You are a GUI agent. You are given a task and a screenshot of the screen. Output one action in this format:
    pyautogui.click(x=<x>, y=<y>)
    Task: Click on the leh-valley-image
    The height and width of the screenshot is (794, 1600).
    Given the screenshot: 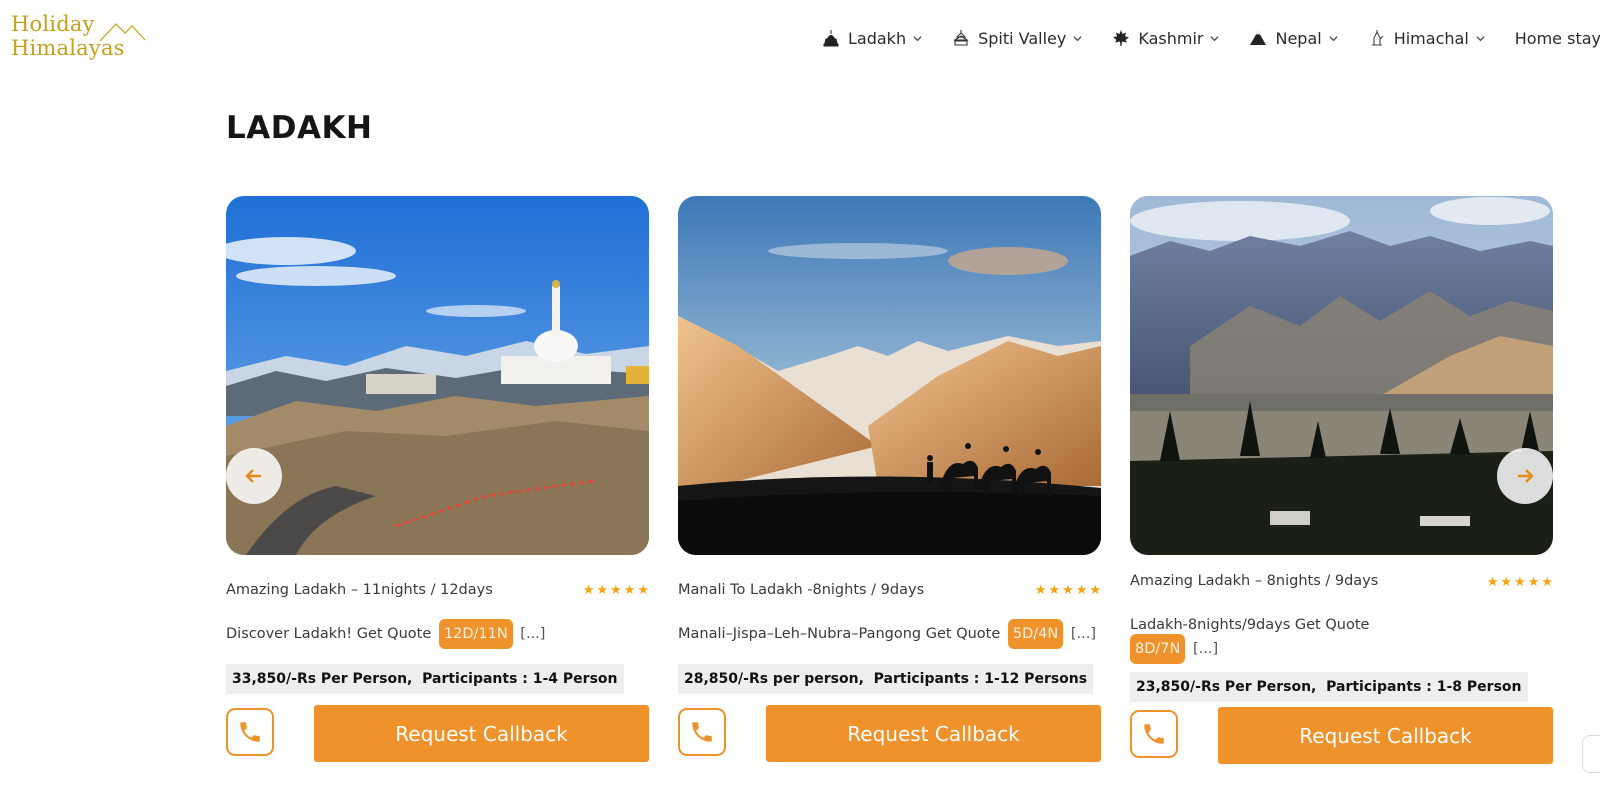 What is the action you would take?
    pyautogui.click(x=1341, y=375)
    